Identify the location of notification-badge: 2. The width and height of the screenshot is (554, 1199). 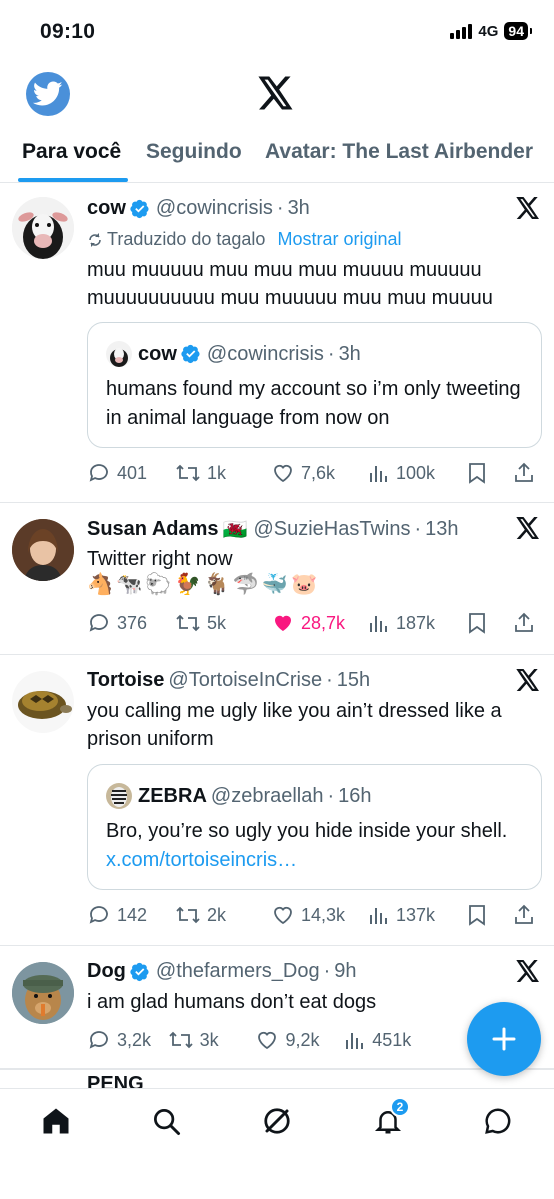
(400, 1107).